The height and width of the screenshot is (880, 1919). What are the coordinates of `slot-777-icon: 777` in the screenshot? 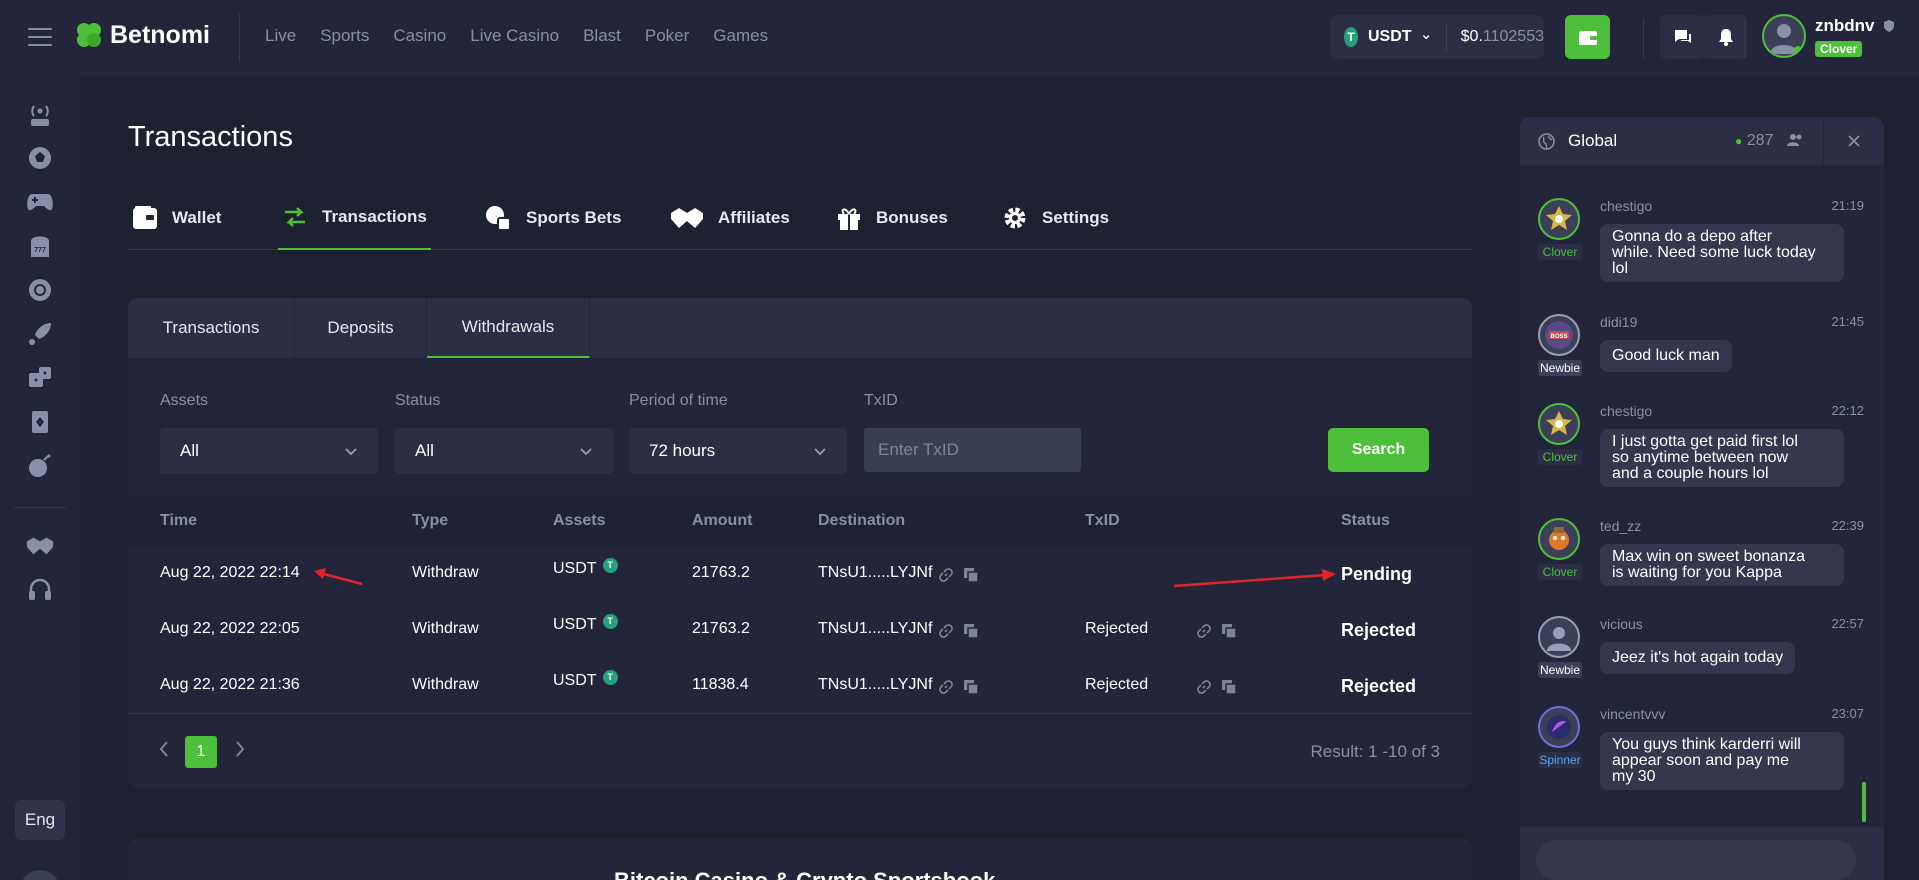 It's located at (40, 246).